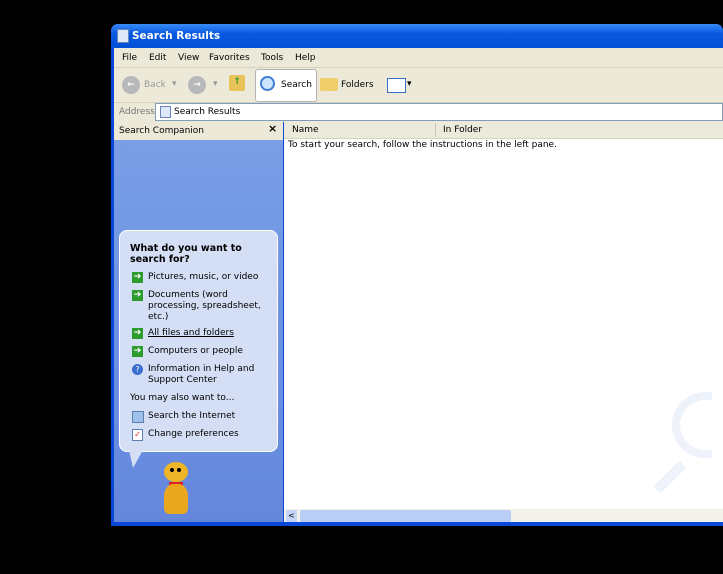 This screenshot has height=574, width=723. Describe the element at coordinates (137, 112) in the screenshot. I see `address-label: Address` at that location.